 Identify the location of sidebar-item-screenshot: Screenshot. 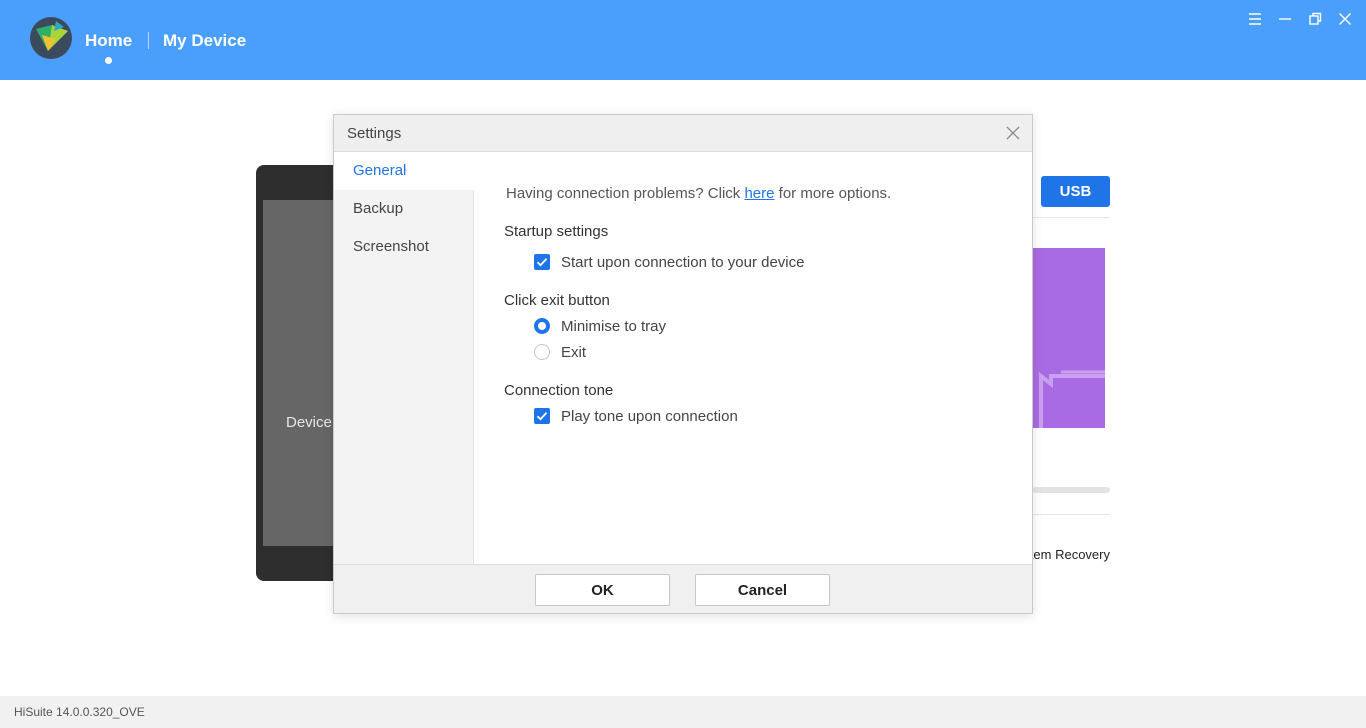
(404, 247).